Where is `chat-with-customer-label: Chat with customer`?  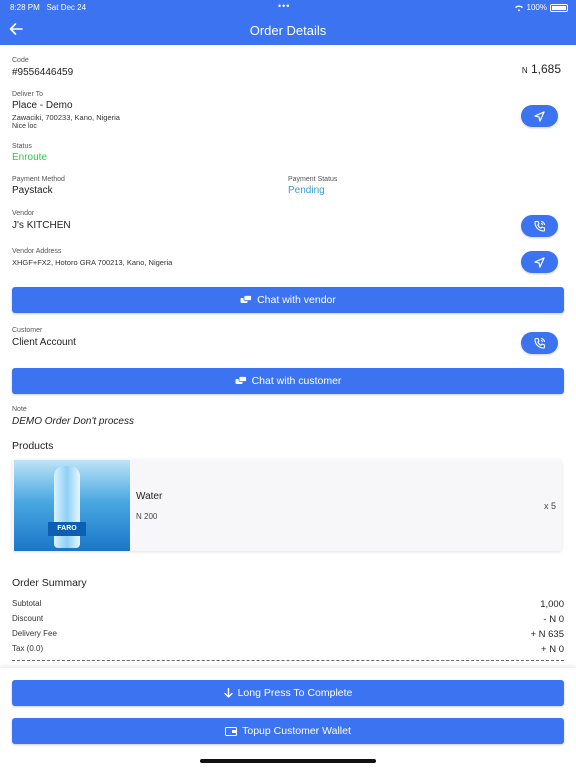
chat-with-customer-label: Chat with customer is located at coordinates (296, 381).